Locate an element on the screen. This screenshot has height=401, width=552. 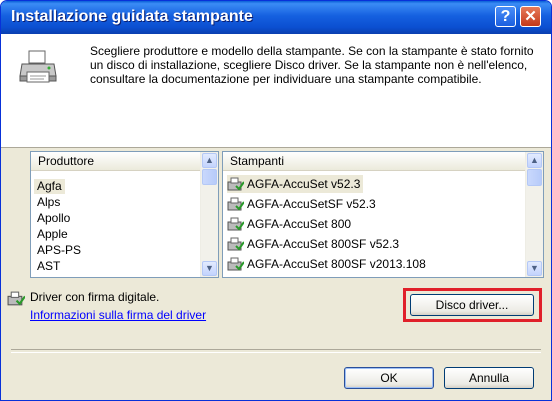
printer-item-label: AGFA-AccuSet 800 is located at coordinates (299, 224).